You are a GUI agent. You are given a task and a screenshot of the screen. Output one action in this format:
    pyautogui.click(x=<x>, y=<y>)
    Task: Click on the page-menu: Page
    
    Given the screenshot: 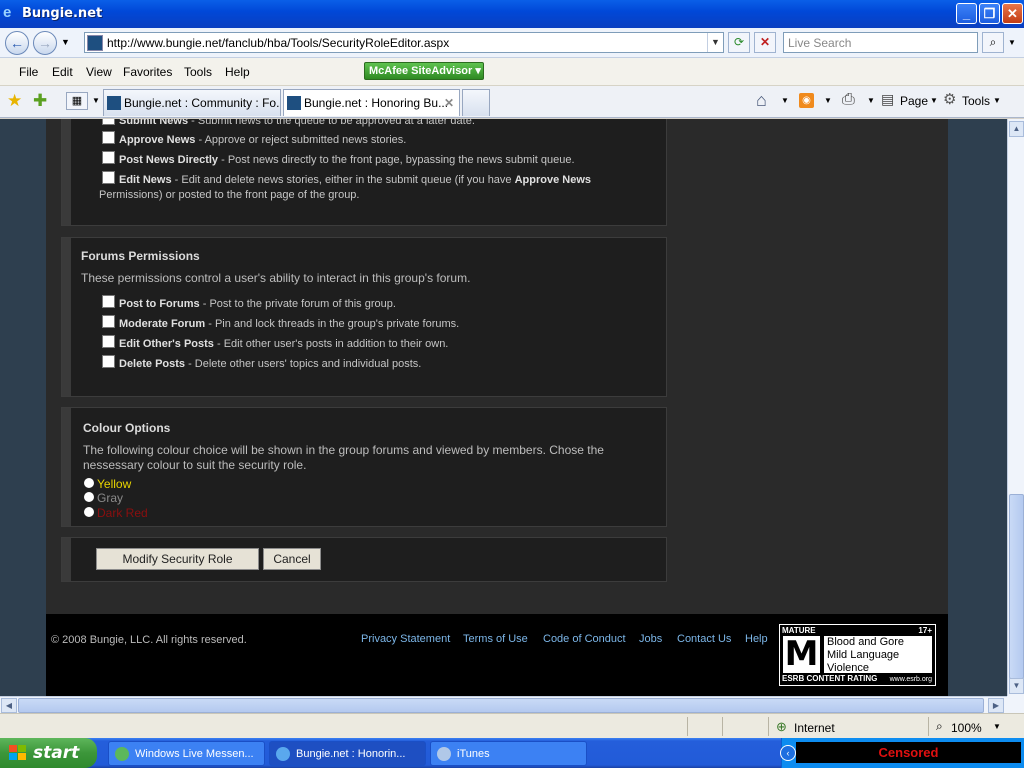 What is the action you would take?
    pyautogui.click(x=914, y=101)
    